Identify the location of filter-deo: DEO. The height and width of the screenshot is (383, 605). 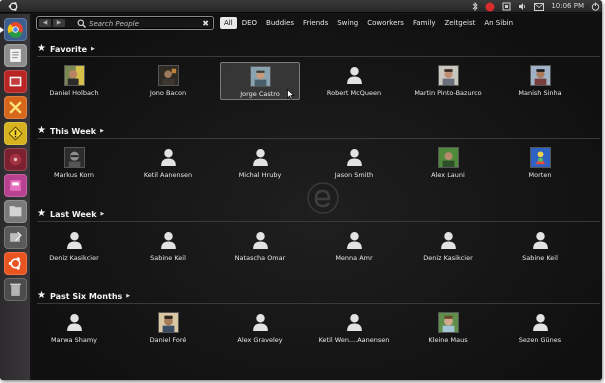
(249, 23).